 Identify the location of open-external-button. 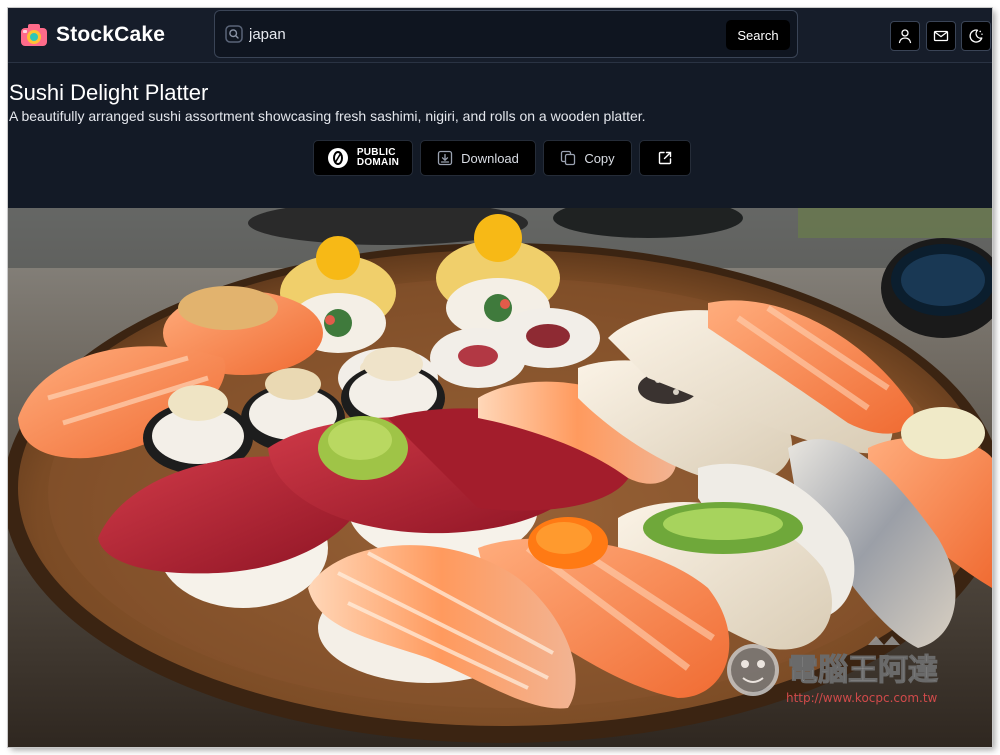
(665, 158).